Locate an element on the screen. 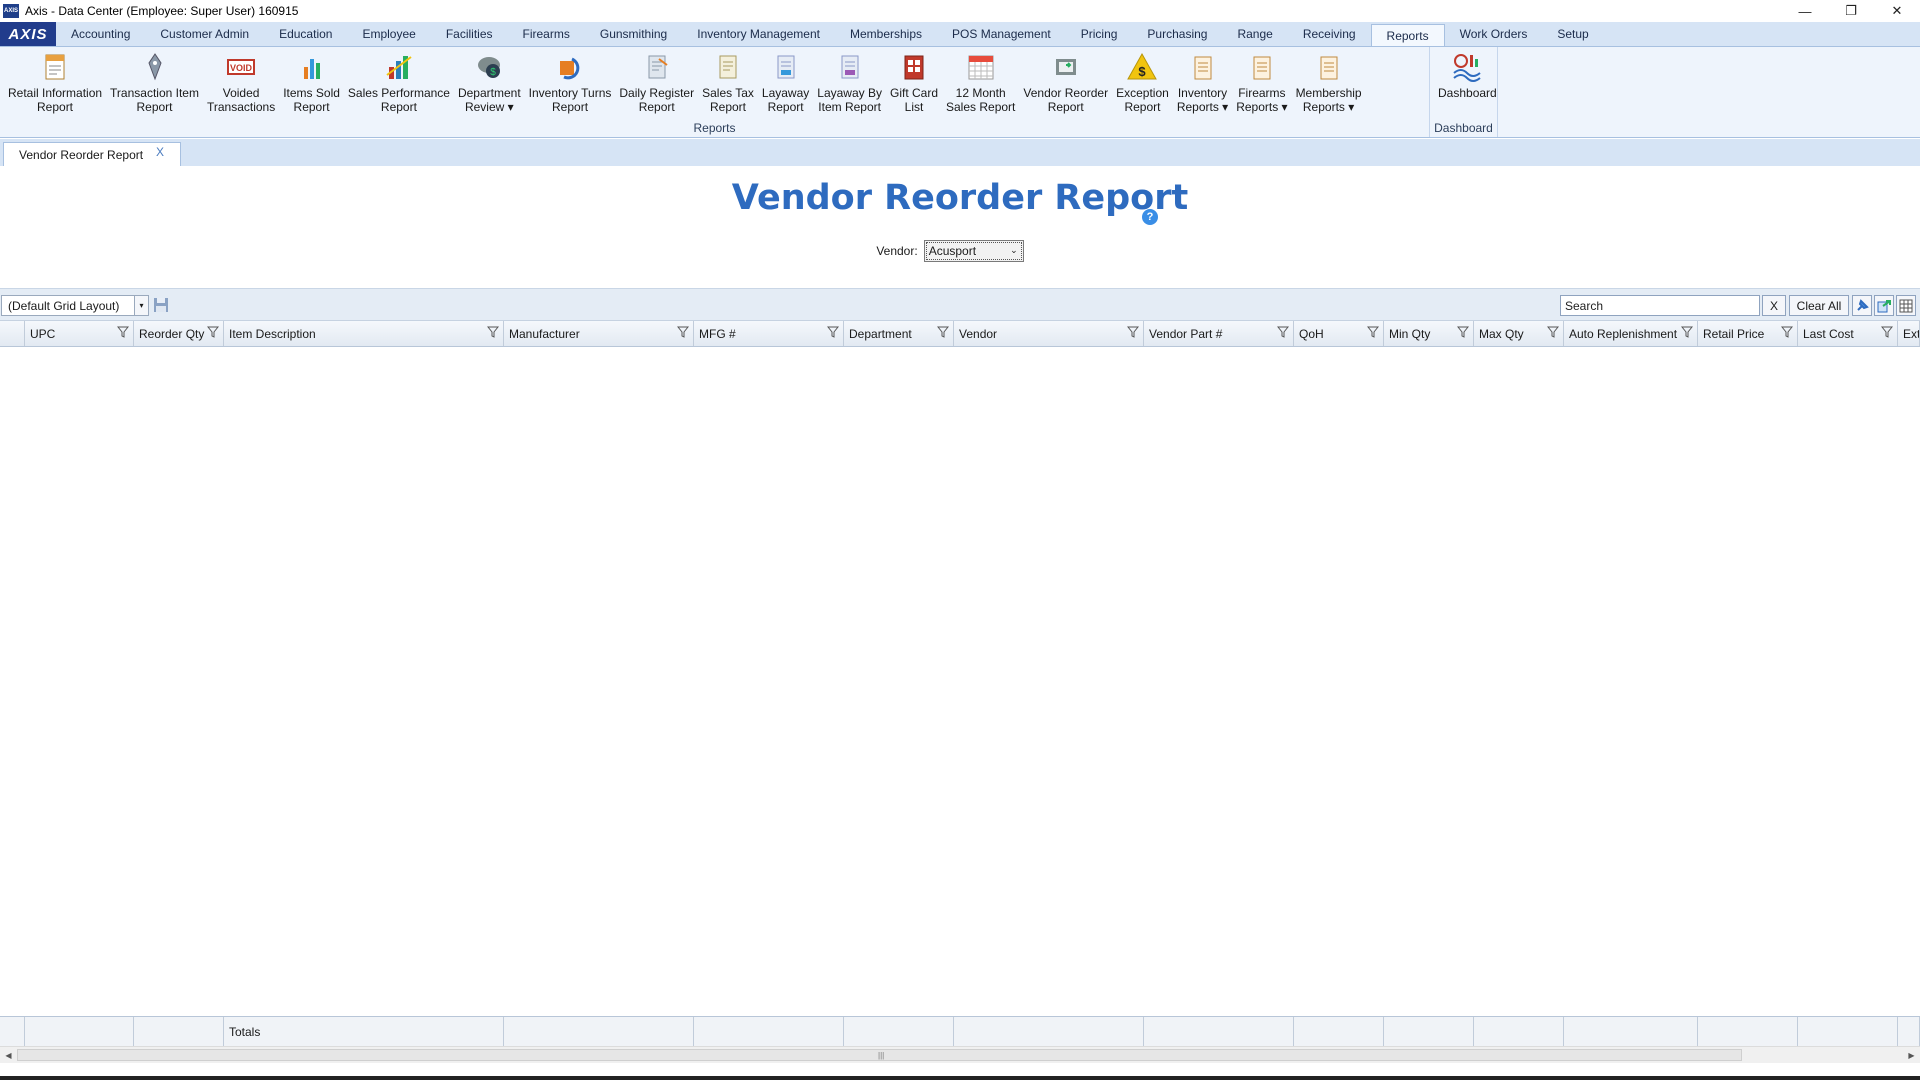  ribbon-button-inventory-reports: Inventory Reports ▾ is located at coordinates (1202, 80).